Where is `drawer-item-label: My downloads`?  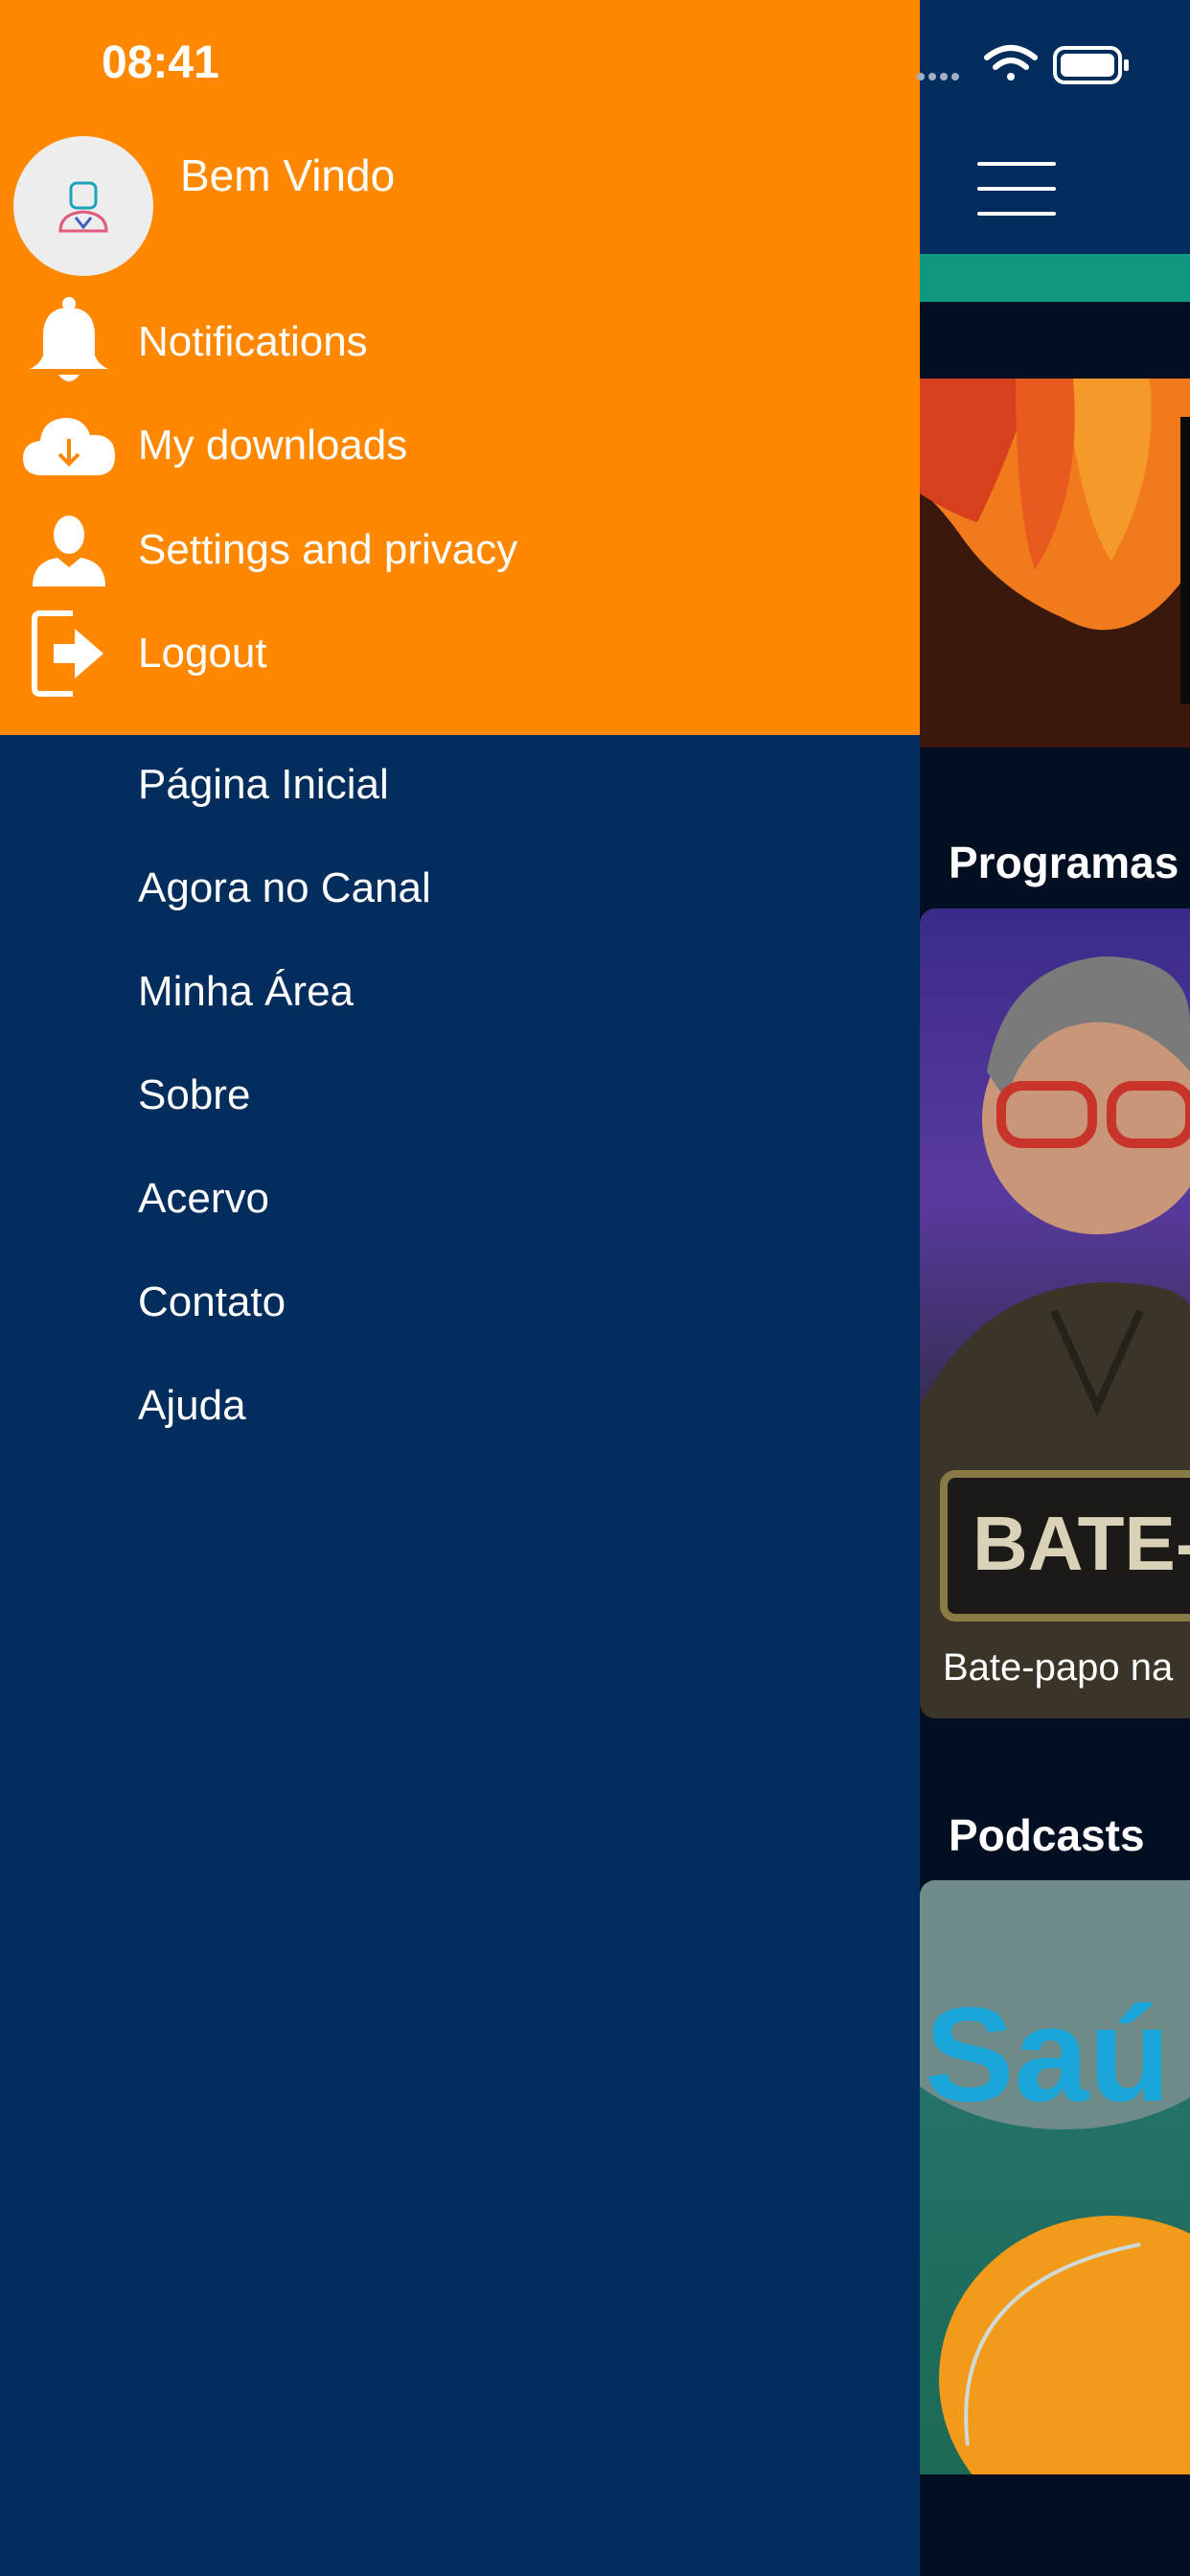
drawer-item-label: My downloads is located at coordinates (273, 445).